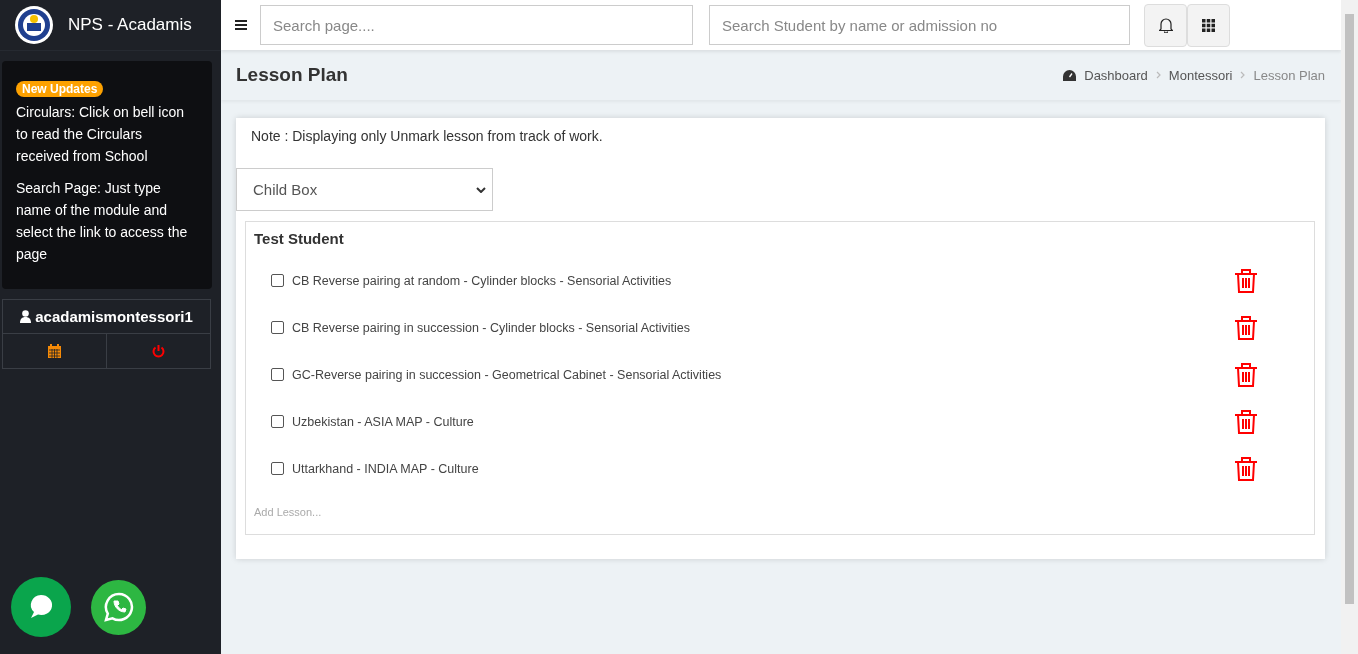 This screenshot has height=654, width=1358. I want to click on menu-icon, so click(240, 25).